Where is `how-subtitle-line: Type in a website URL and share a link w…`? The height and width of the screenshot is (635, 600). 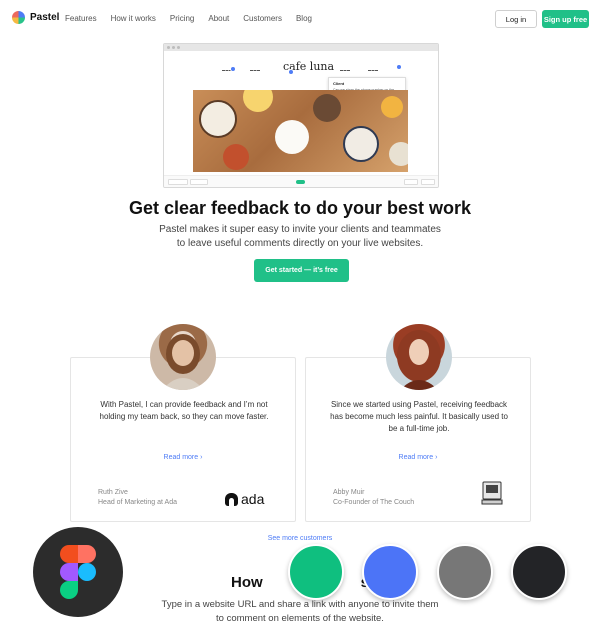 how-subtitle-line: Type in a website URL and share a link w… is located at coordinates (300, 604).